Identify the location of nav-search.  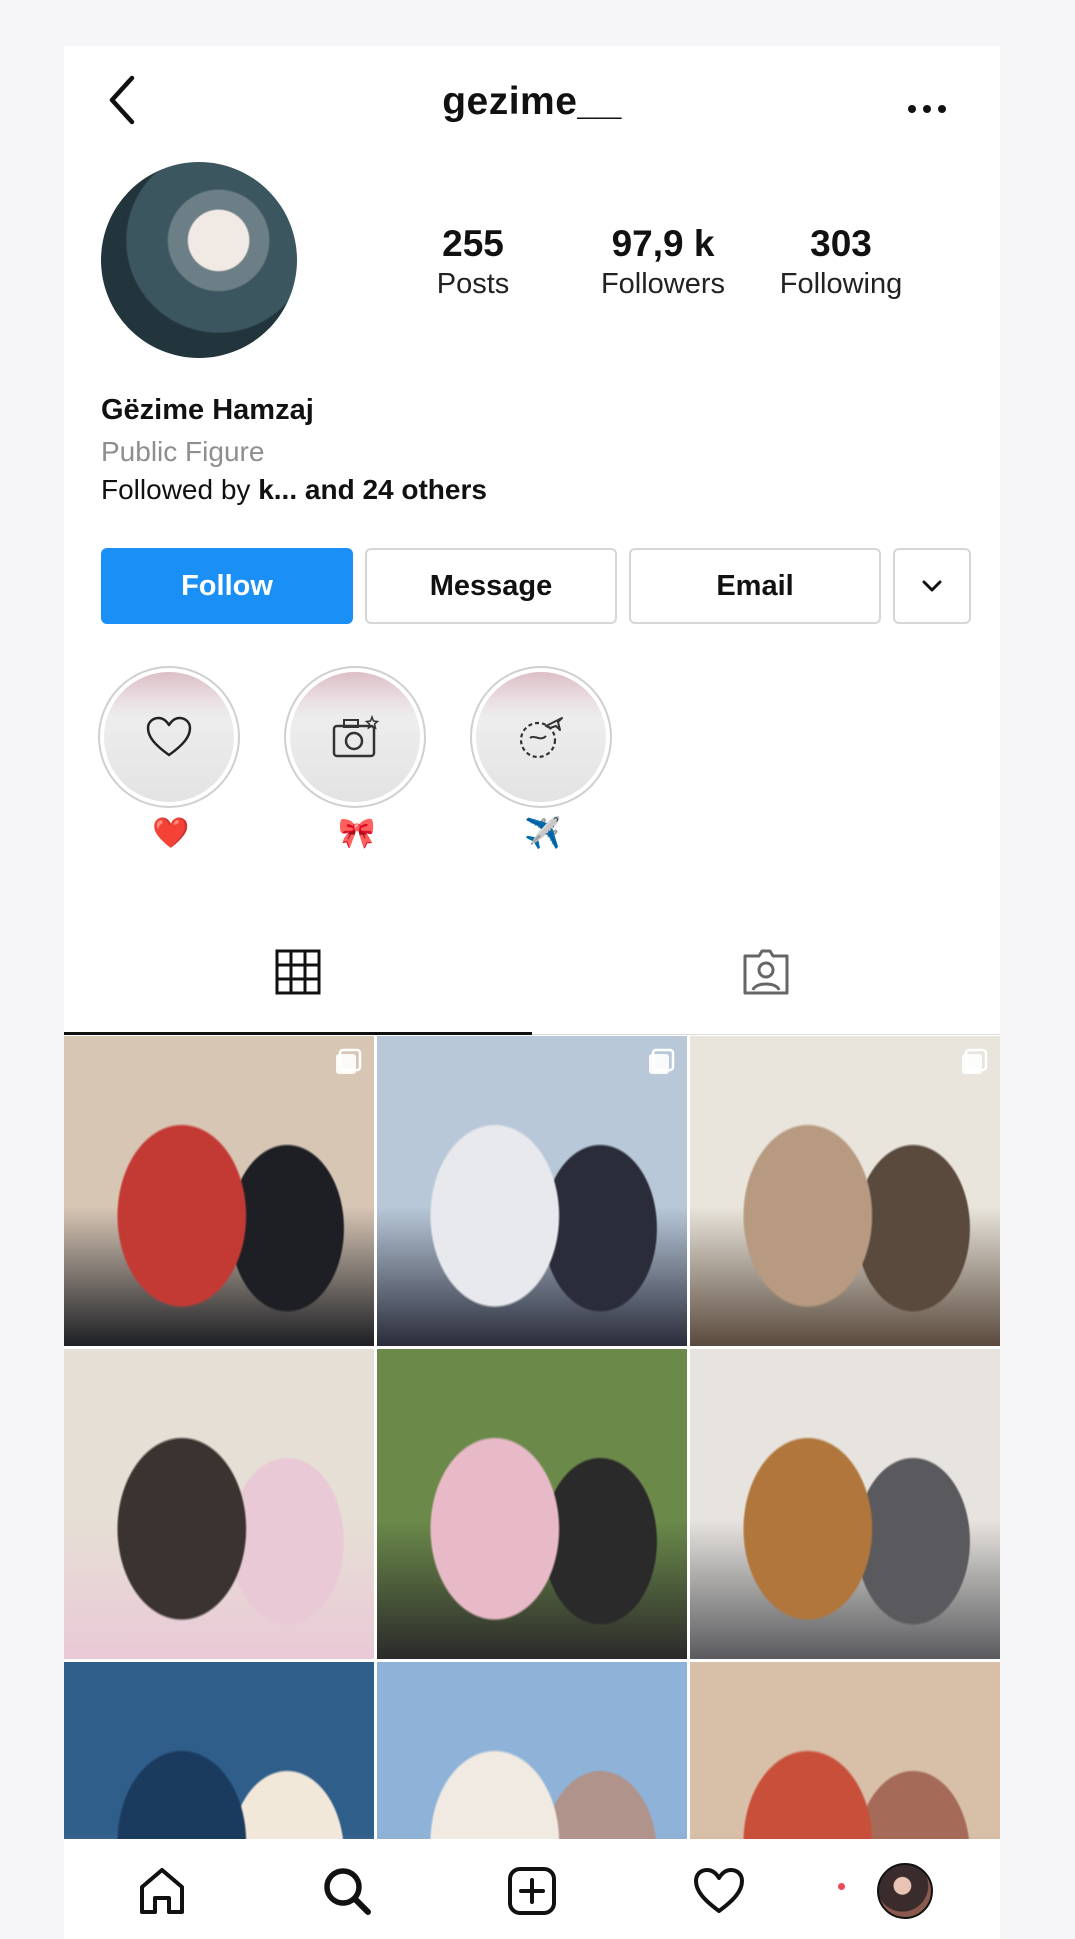
(347, 1891).